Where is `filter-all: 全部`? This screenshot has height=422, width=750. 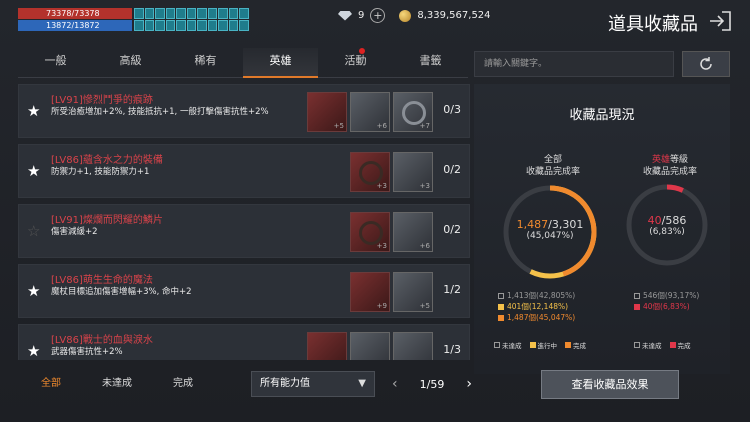 filter-all: 全部 is located at coordinates (51, 384).